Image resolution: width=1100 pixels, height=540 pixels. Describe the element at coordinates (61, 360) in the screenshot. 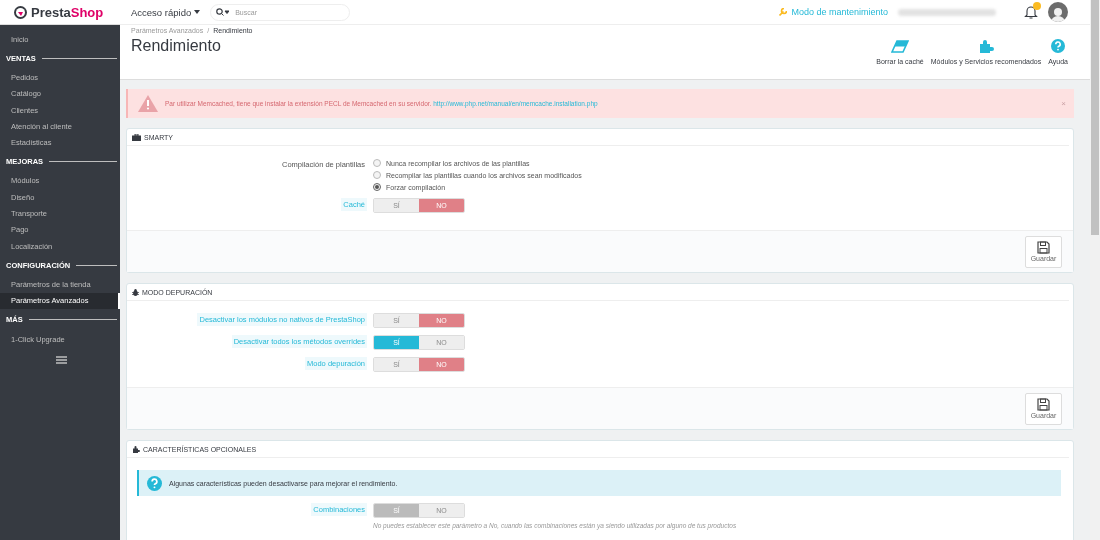

I see `menu-icon` at that location.